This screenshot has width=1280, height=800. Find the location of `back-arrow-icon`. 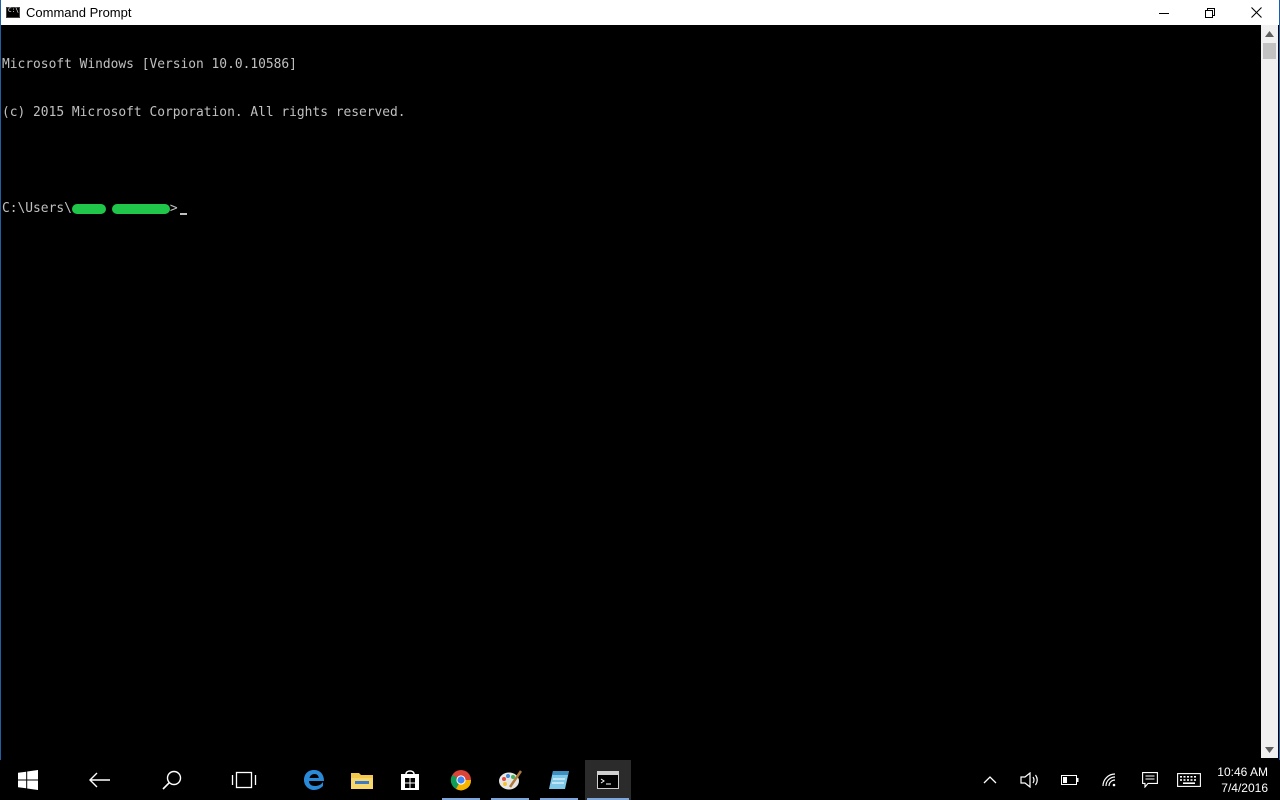

back-arrow-icon is located at coordinates (99, 780).